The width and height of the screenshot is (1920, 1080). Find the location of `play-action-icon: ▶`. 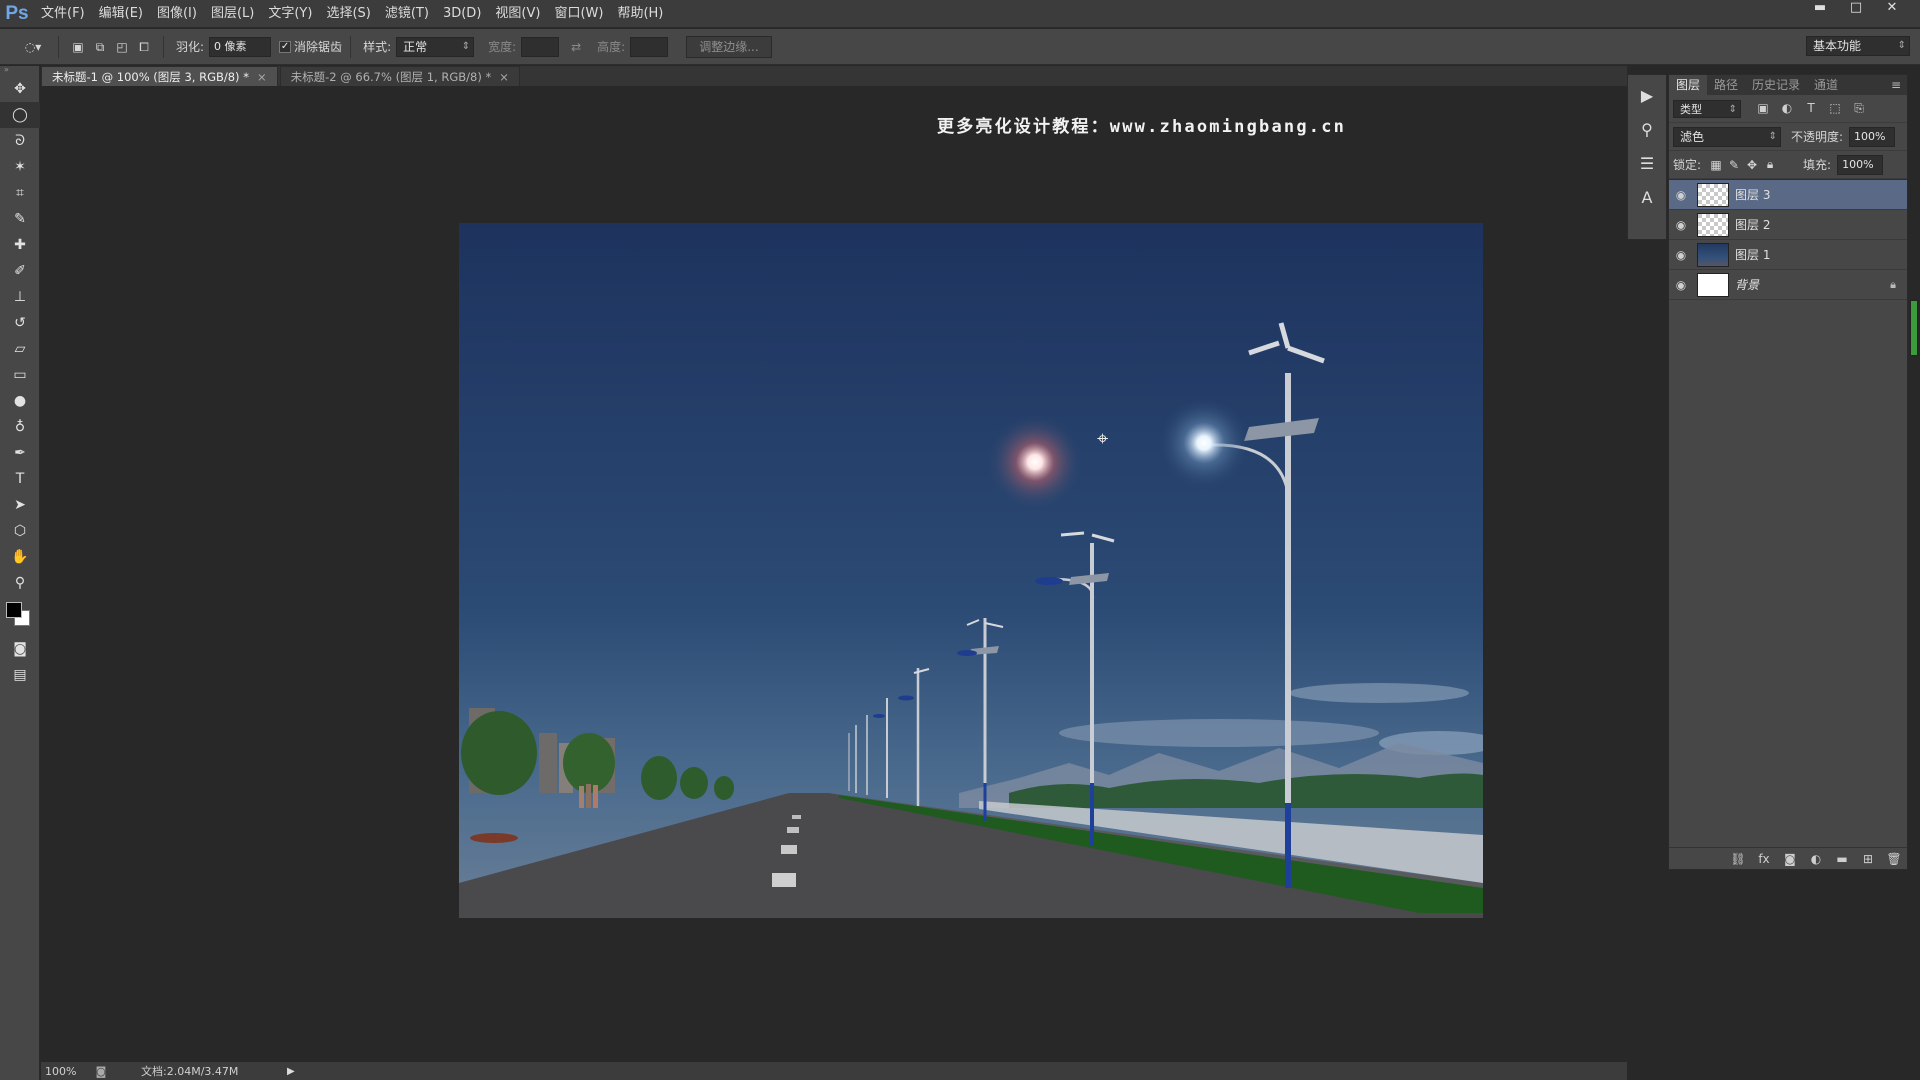

play-action-icon: ▶ is located at coordinates (1647, 95).